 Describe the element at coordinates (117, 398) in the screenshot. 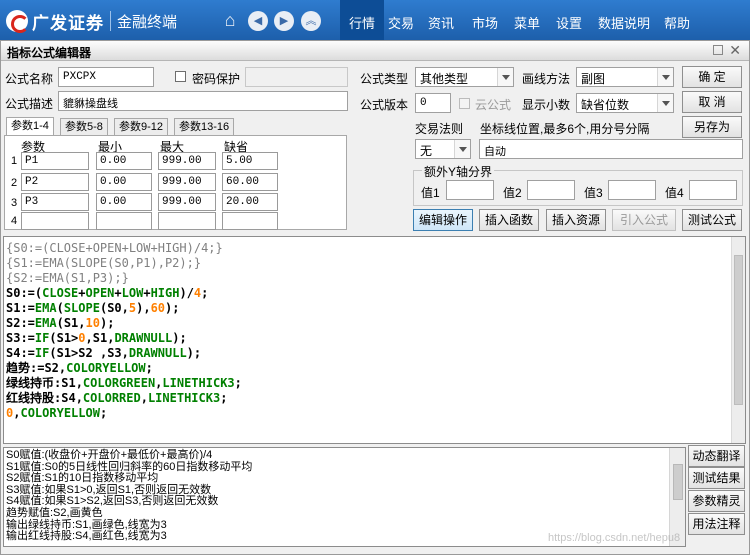

I see `code-line: 红线持股:S4,COLORRED,LINETHICK3;` at that location.